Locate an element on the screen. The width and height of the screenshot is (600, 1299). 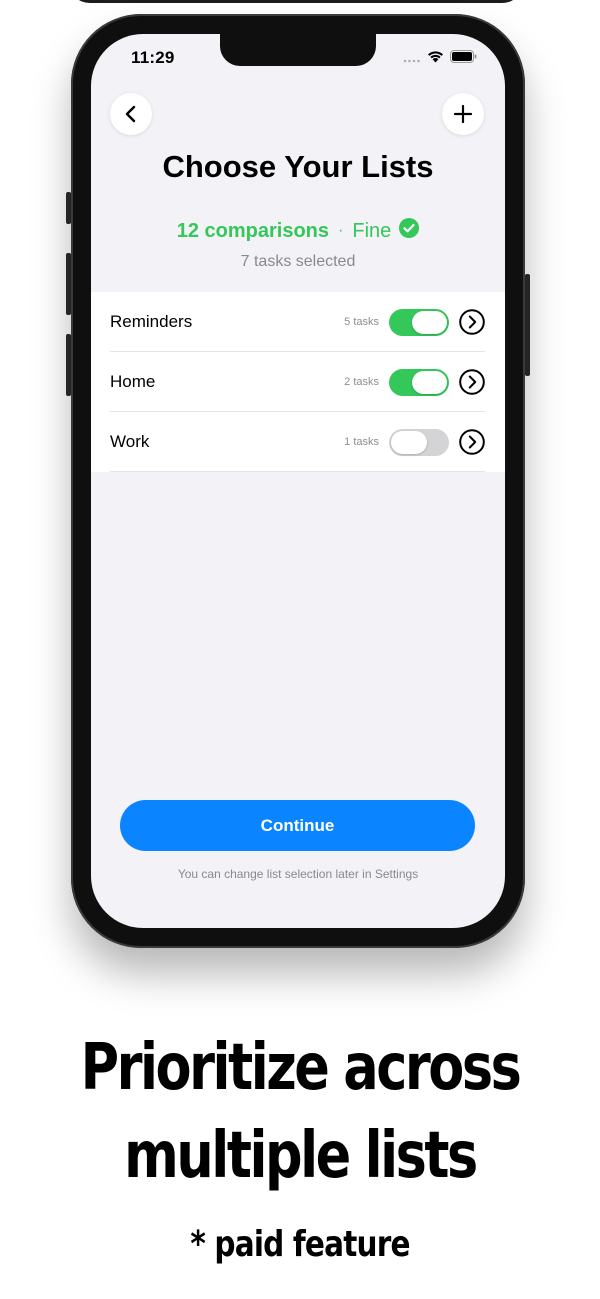
comparisons-count: 12 comparisons is located at coordinates (253, 230).